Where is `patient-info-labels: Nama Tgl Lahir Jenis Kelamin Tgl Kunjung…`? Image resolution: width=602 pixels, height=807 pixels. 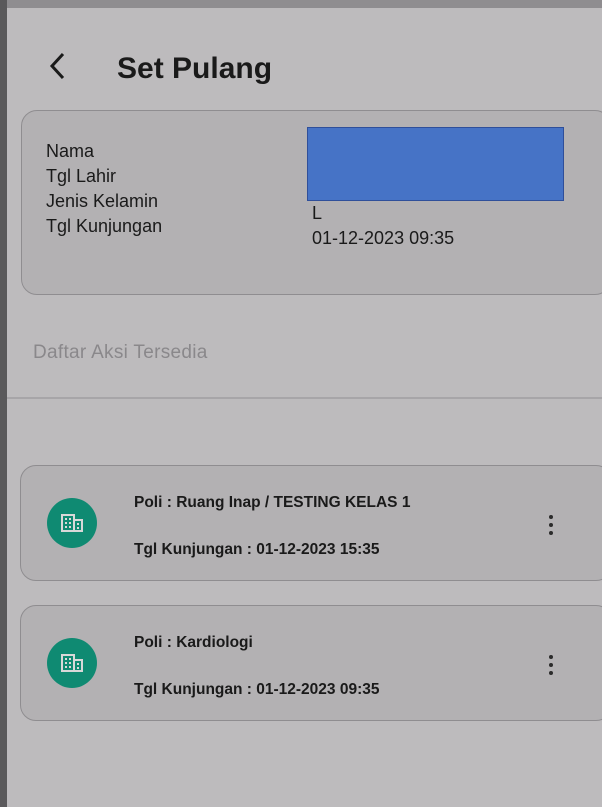
patient-info-labels: Nama Tgl Lahir Jenis Kelamin Tgl Kunjung… is located at coordinates (104, 189).